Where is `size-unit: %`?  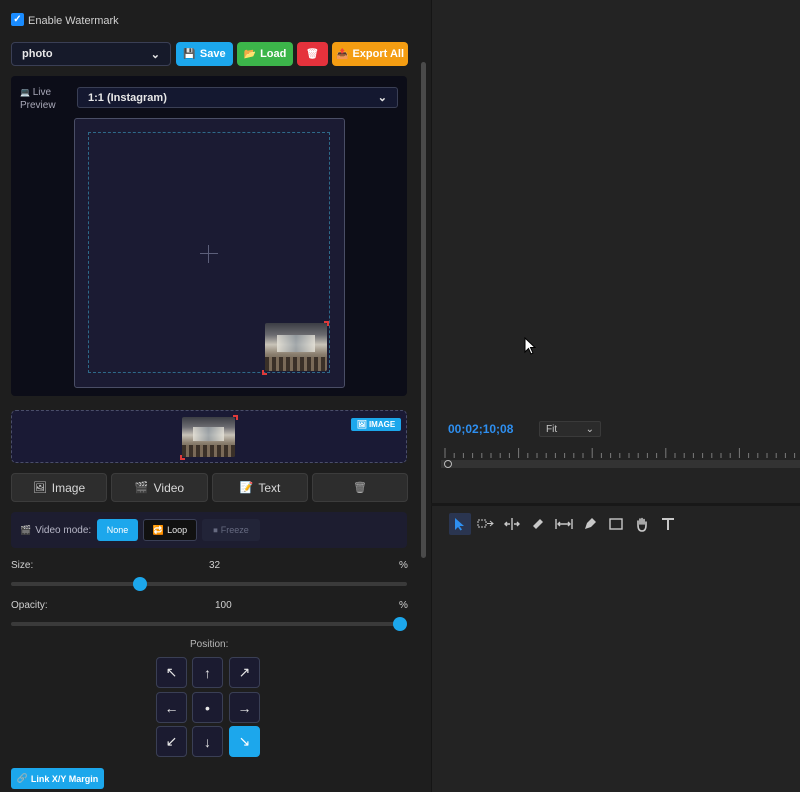
size-unit: % is located at coordinates (403, 565).